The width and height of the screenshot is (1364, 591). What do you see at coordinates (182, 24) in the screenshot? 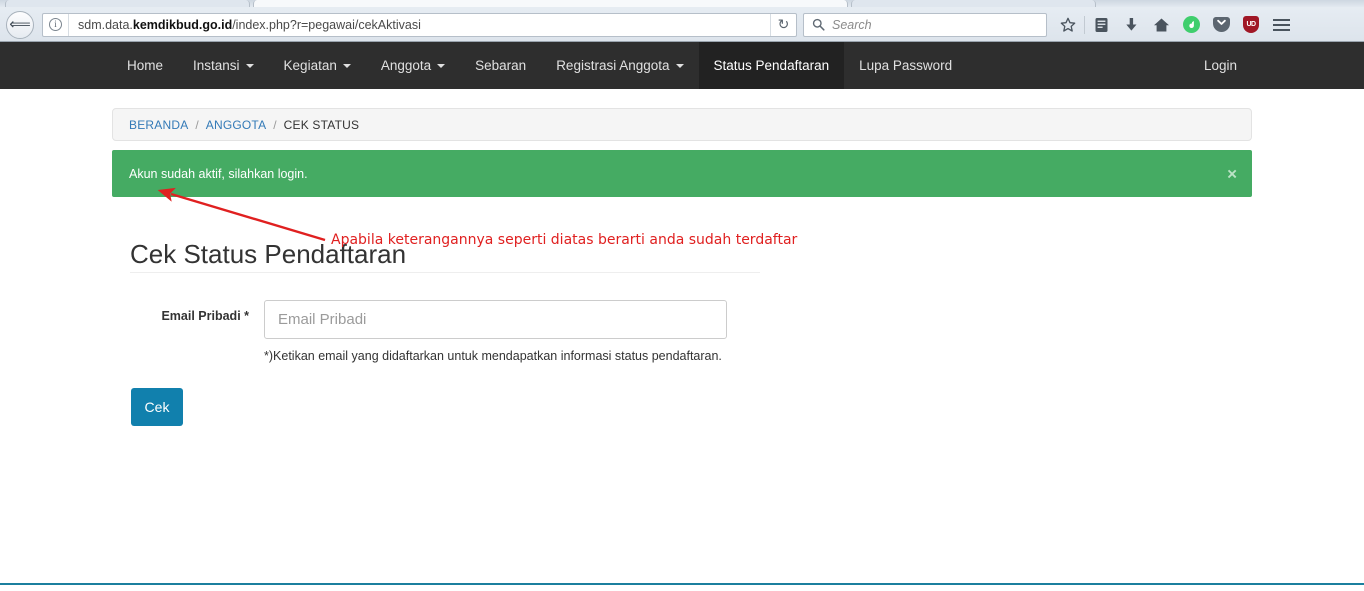
I see `url-domain: kemdikbud.go.id` at bounding box center [182, 24].